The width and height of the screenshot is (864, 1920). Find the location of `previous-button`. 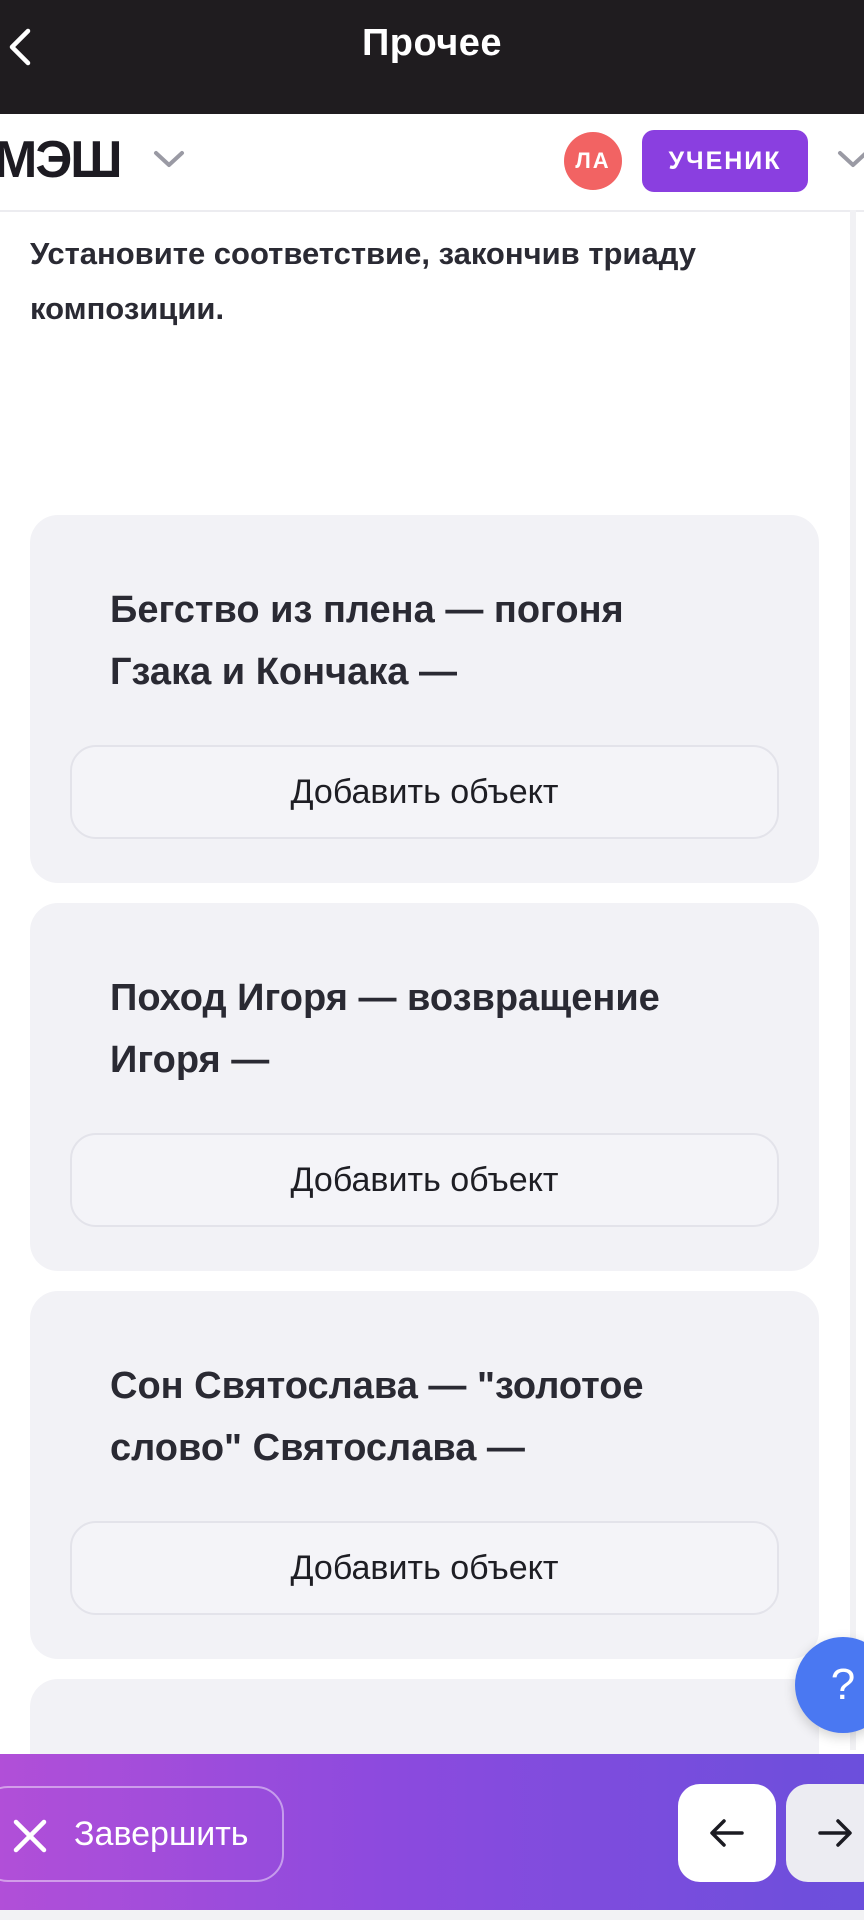

previous-button is located at coordinates (727, 1833).